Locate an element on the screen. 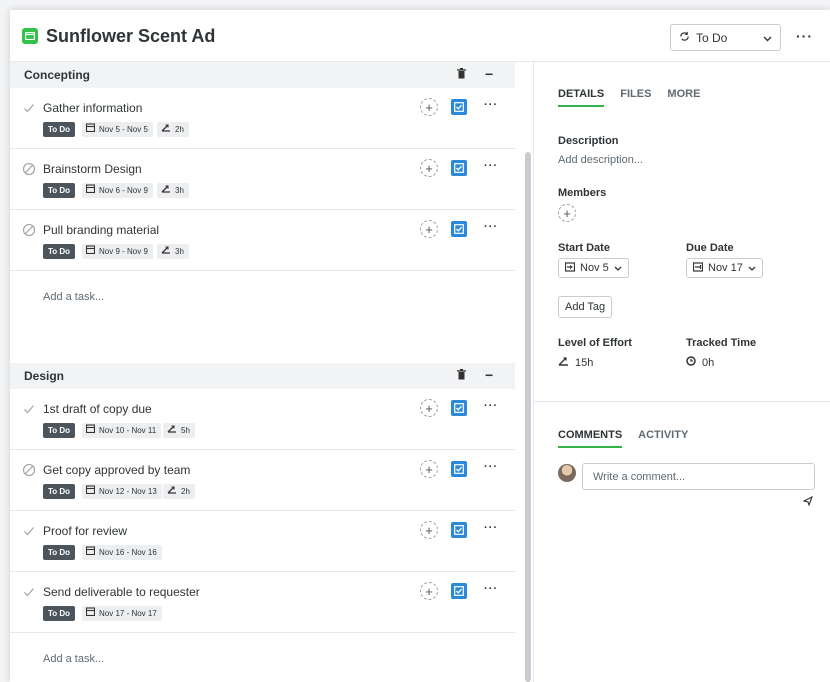 This screenshot has height=682, width=830. tab-more: MORE is located at coordinates (683, 97).